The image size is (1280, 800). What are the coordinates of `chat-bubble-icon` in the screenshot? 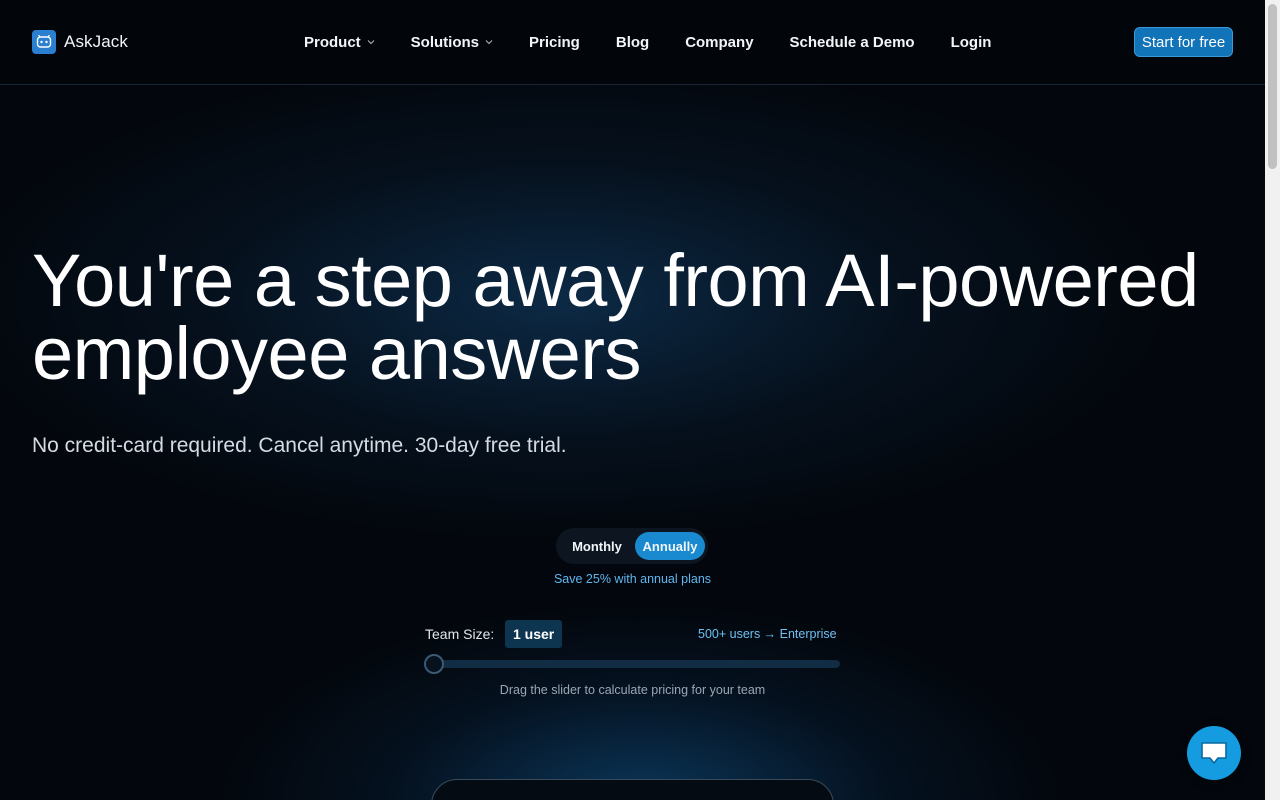 It's located at (1214, 753).